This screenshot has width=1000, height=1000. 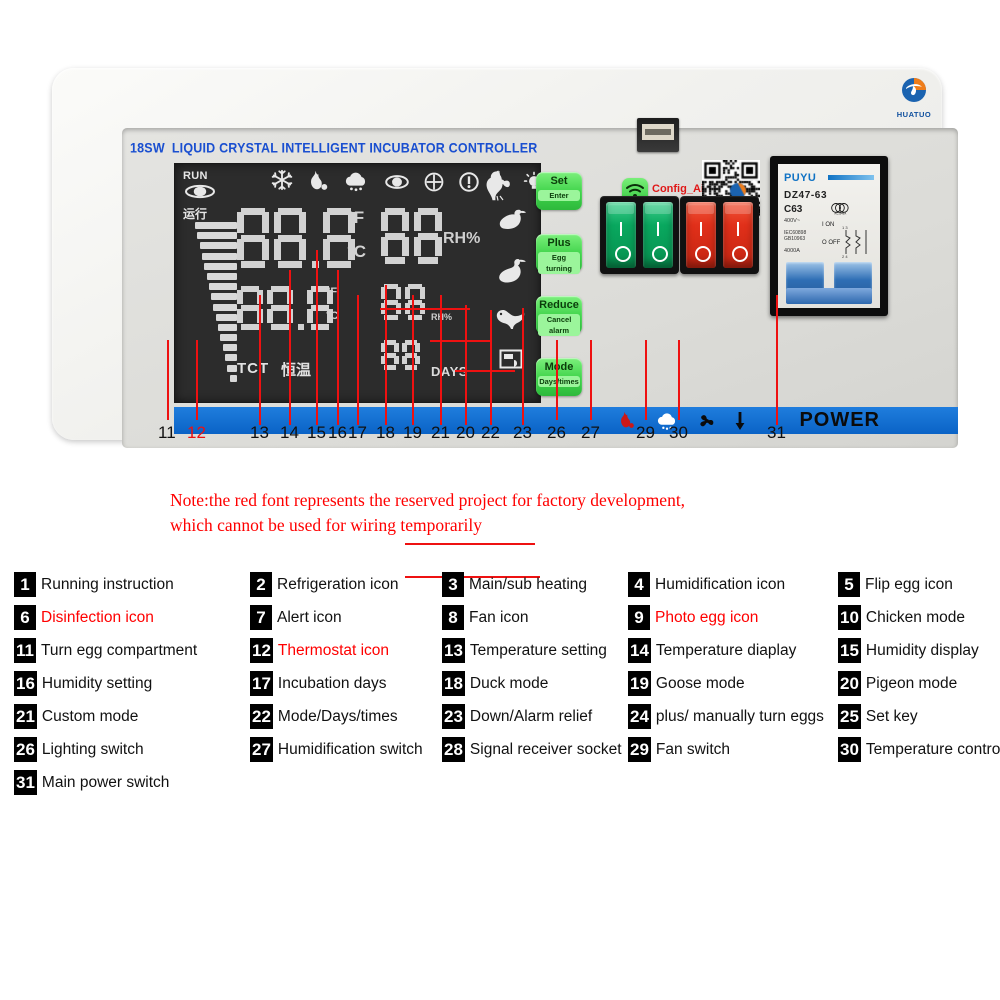 I want to click on legend-label: Temperature control, so click(x=932, y=749).